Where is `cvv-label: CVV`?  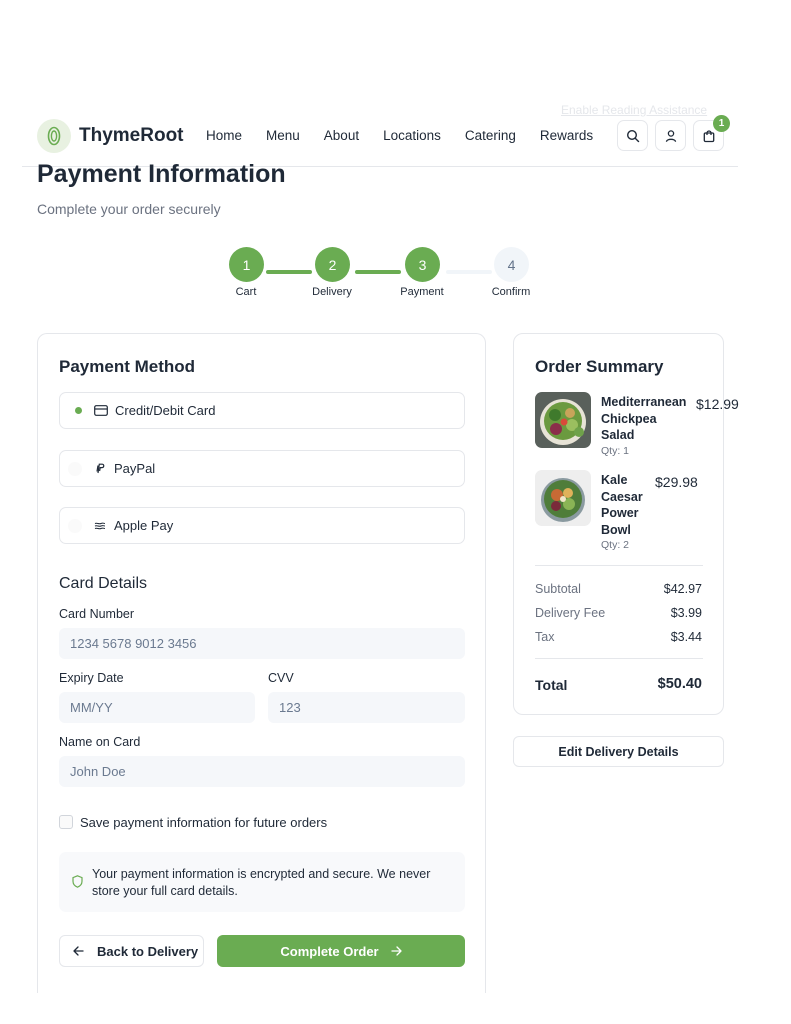 cvv-label: CVV is located at coordinates (281, 678).